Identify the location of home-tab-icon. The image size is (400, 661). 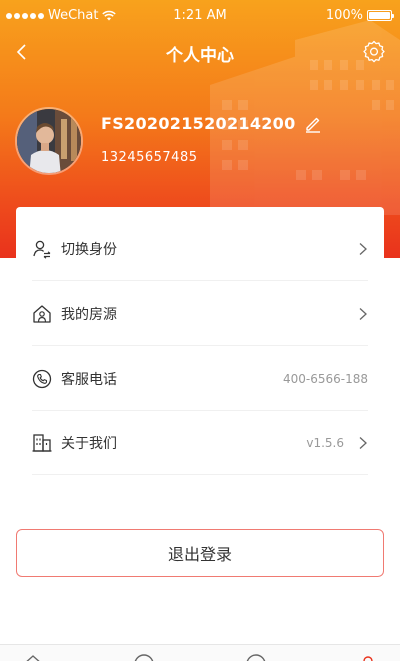
(33, 657).